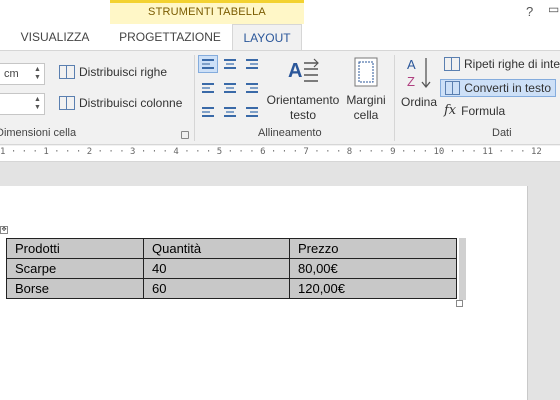 The height and width of the screenshot is (400, 560). I want to click on table-move-handle-icon: ✥, so click(4, 230).